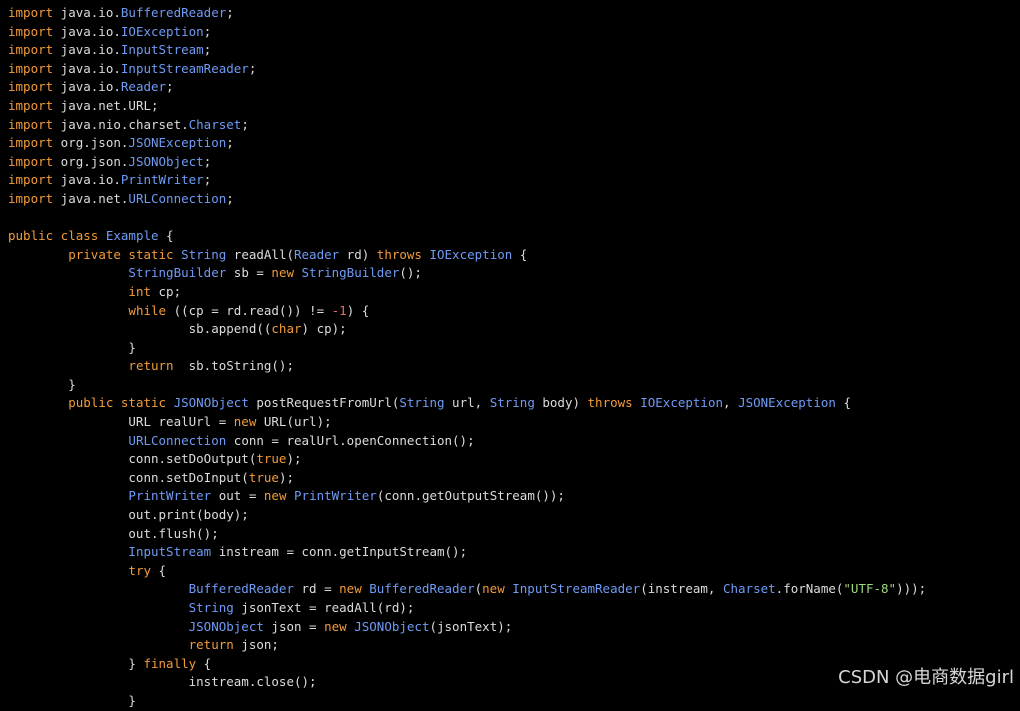 This screenshot has height=711, width=1020. I want to click on code-token: return, so click(211, 645).